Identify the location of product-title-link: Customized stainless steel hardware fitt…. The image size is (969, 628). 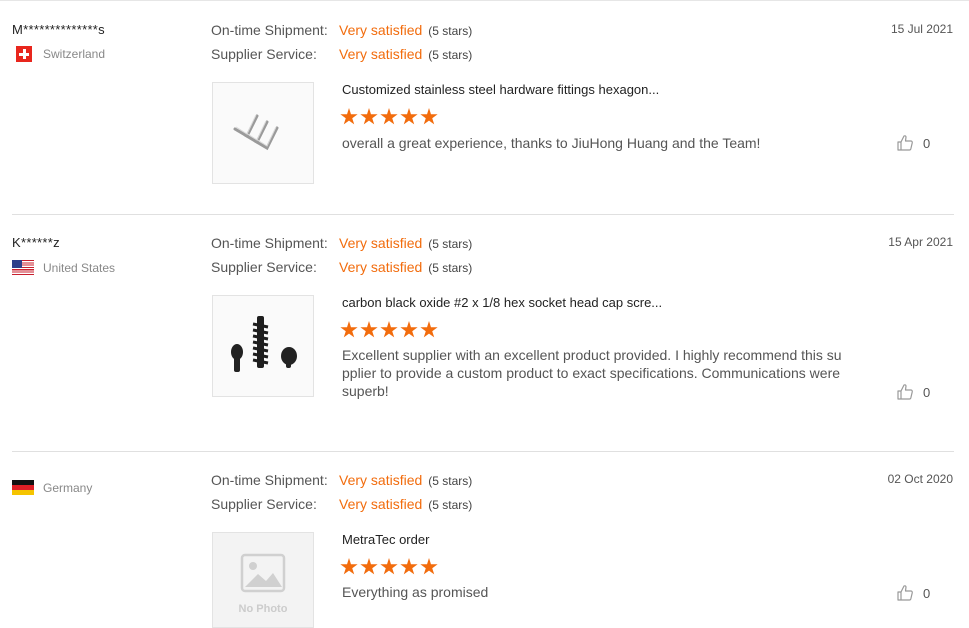
(500, 89).